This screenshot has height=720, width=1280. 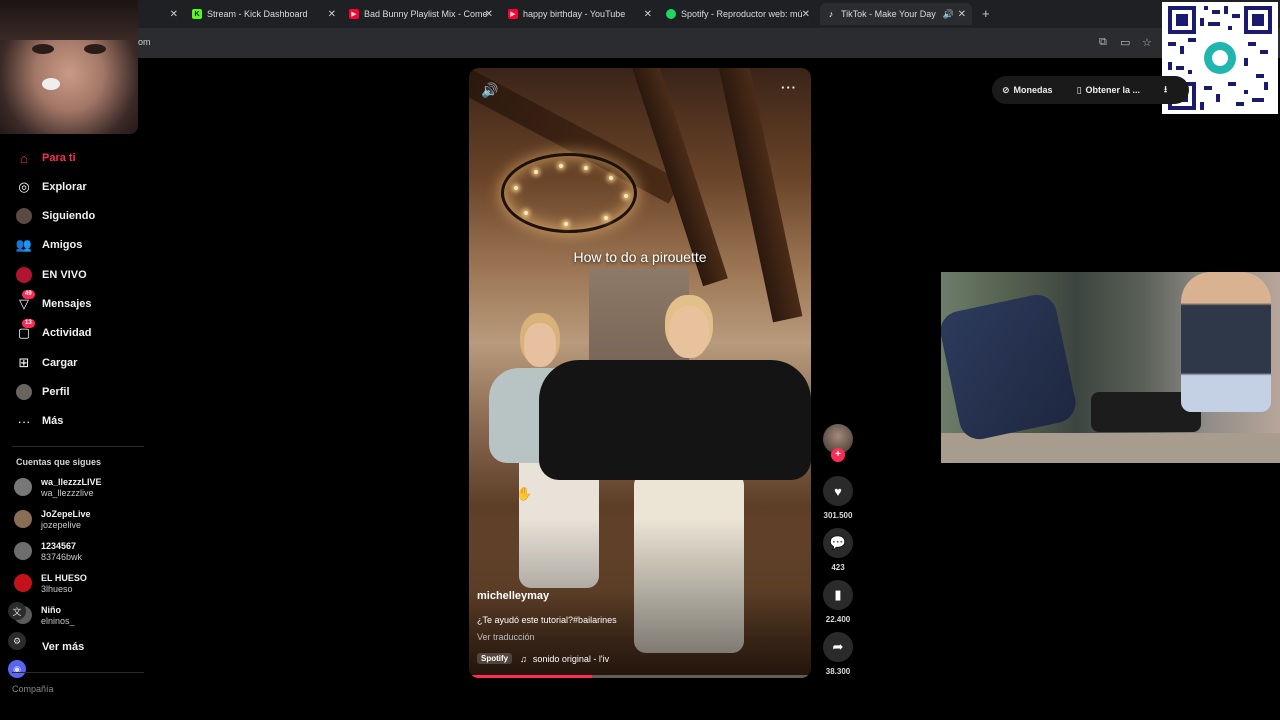 I want to click on streamer-webcam, so click(x=69, y=67).